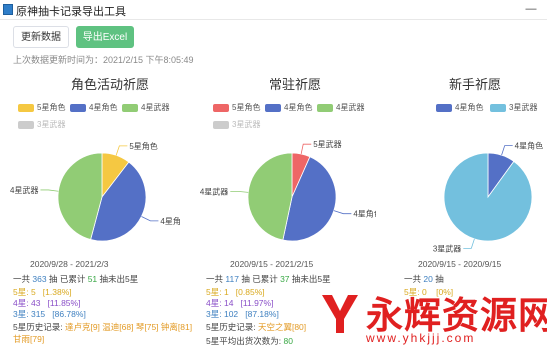 The image size is (547, 352). I want to click on refresh-data-button: 更新数据, so click(41, 37).